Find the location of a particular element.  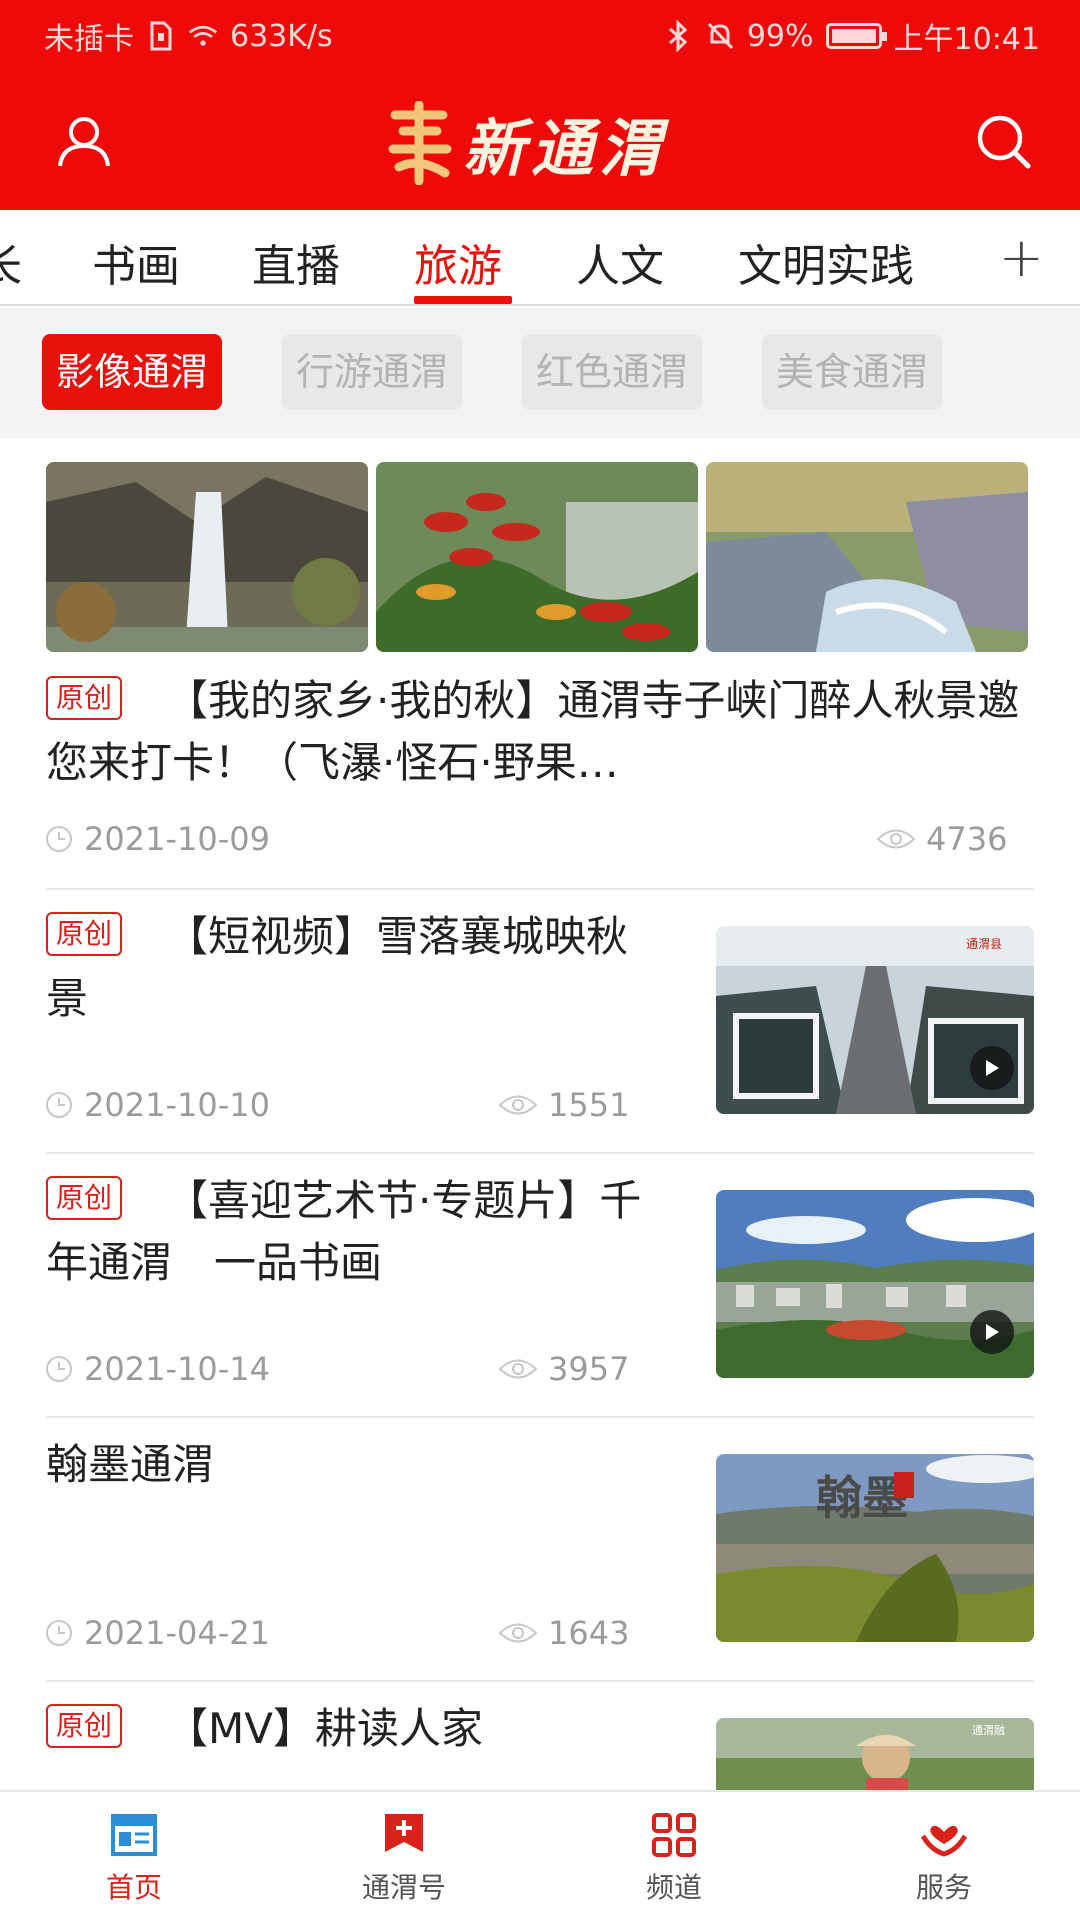

logo-seal-icon is located at coordinates (420, 143).